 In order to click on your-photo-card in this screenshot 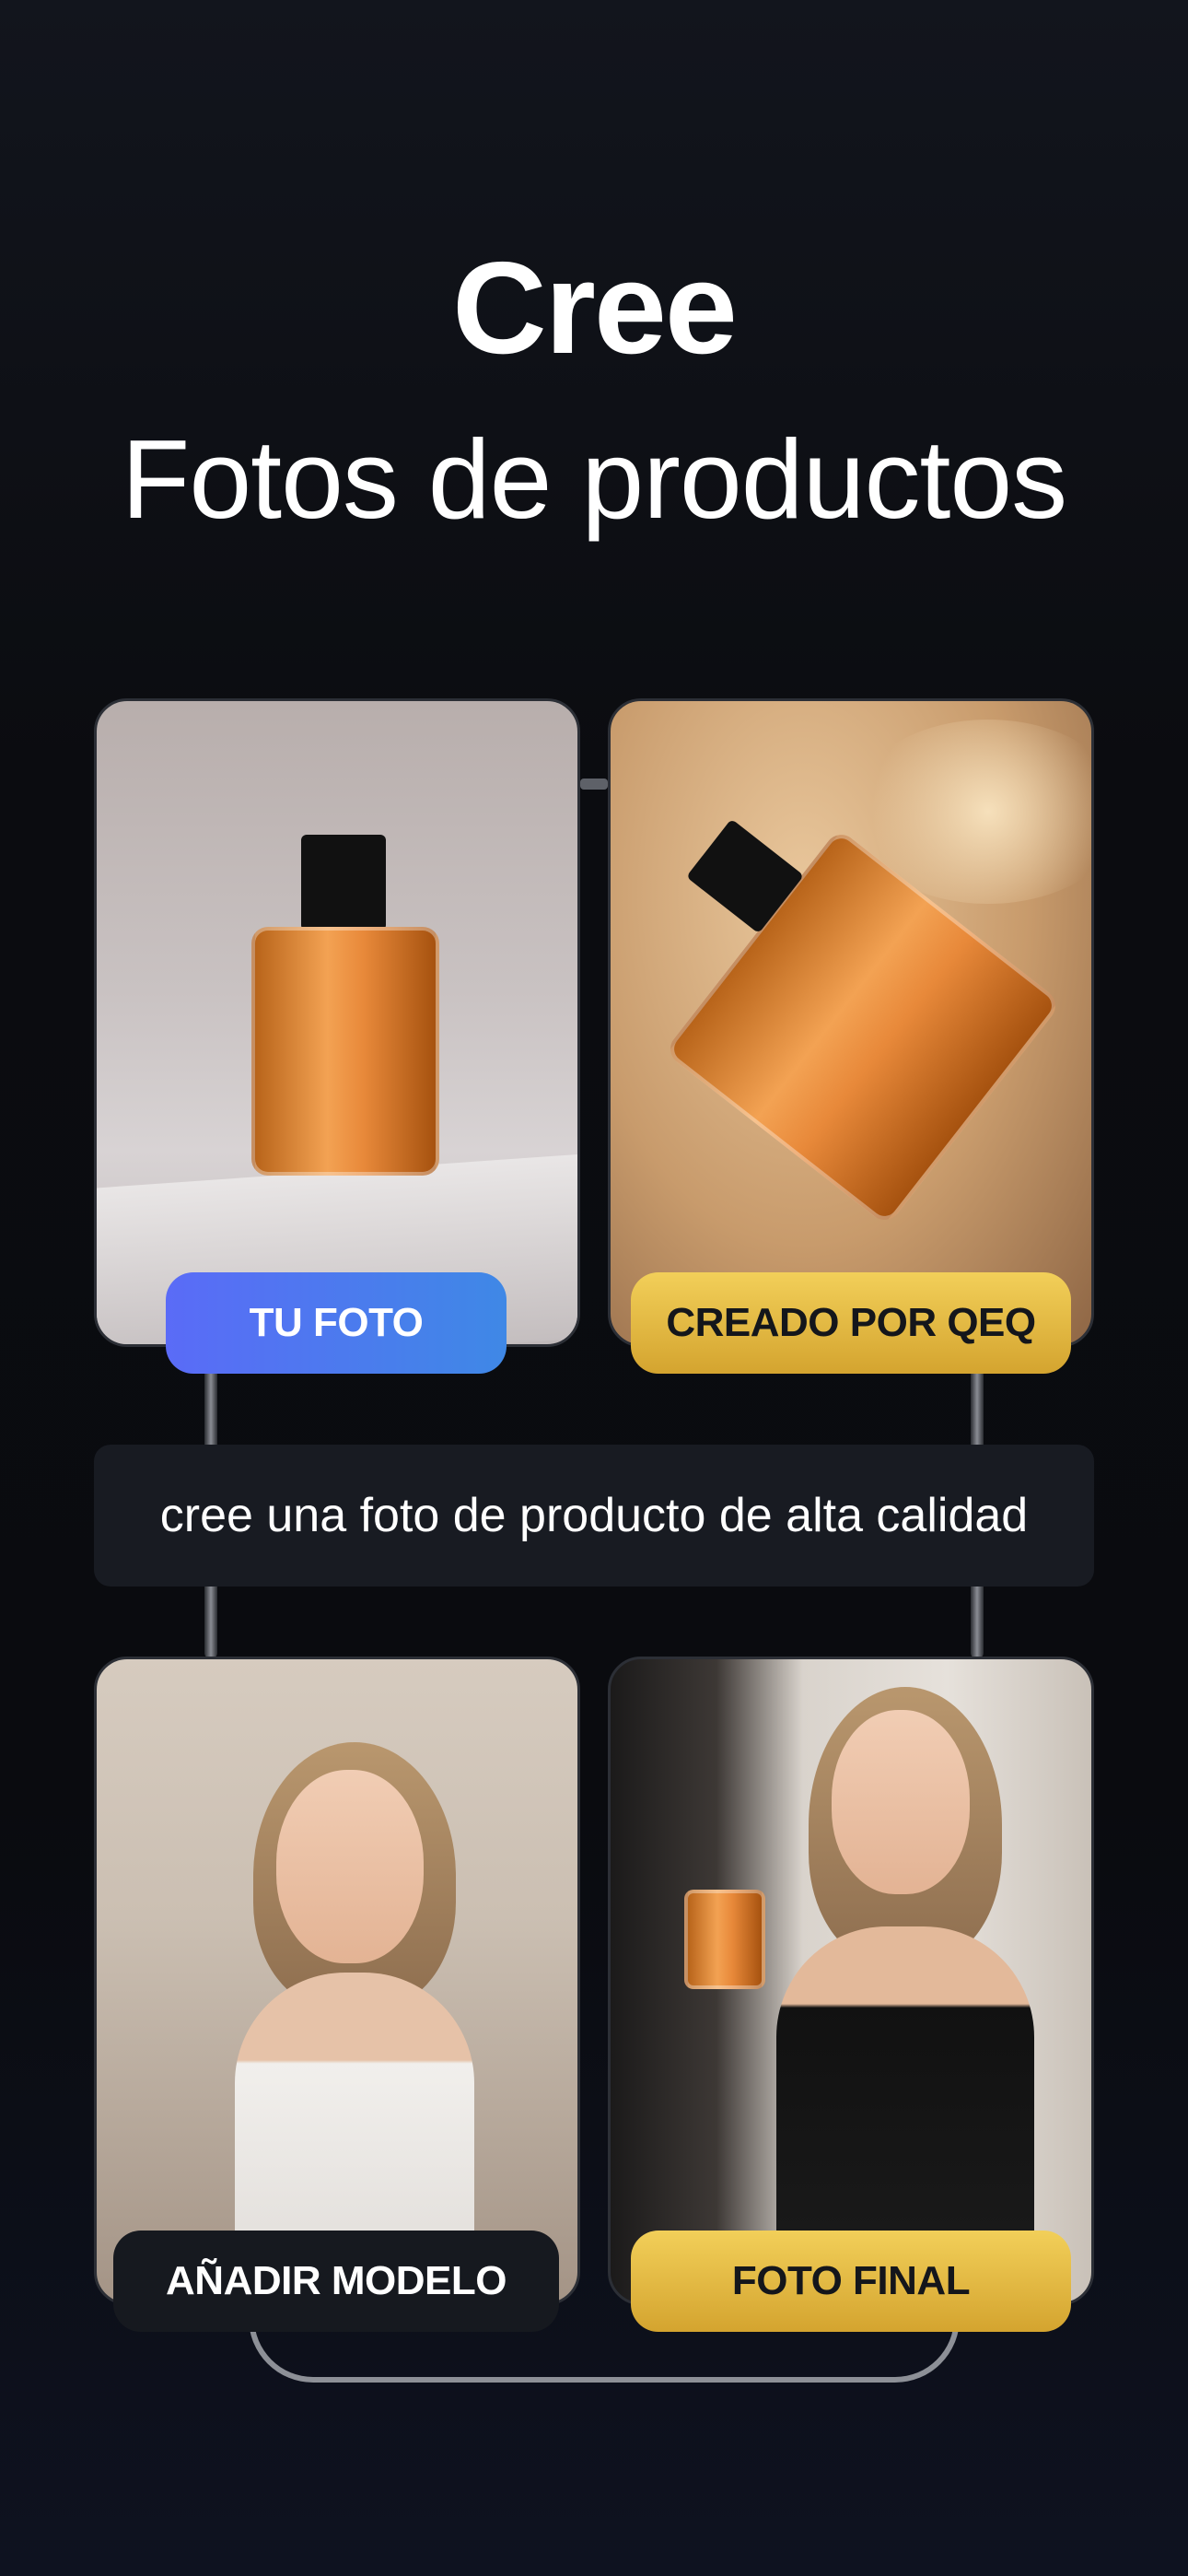, I will do `click(337, 1022)`.